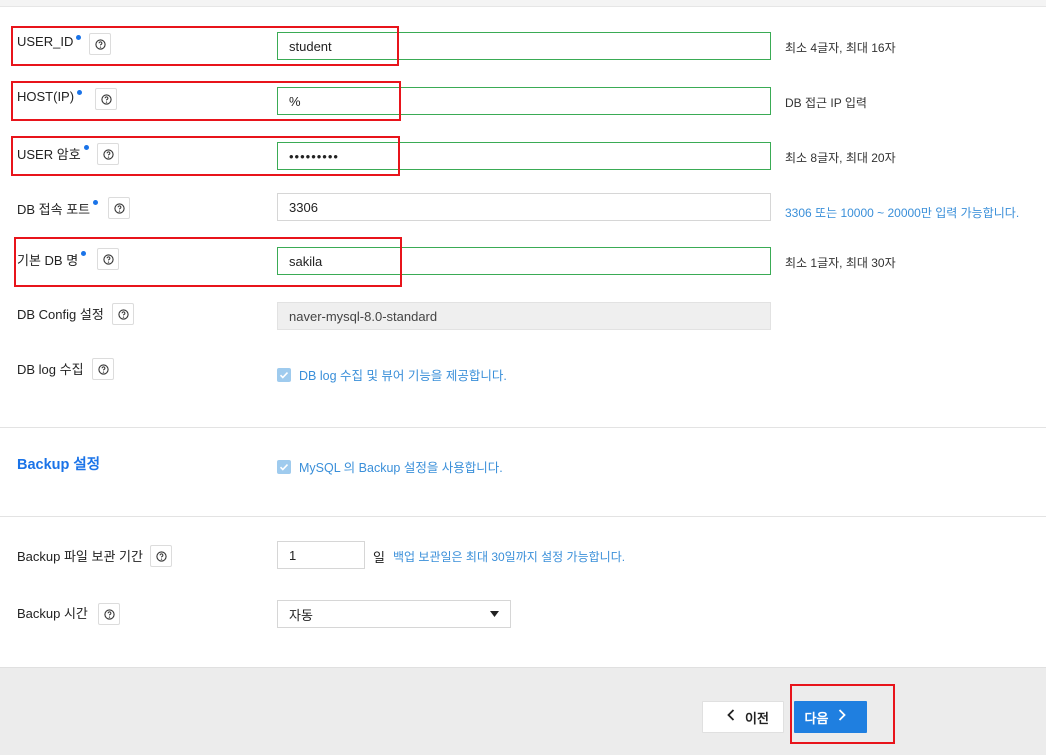  Describe the element at coordinates (60, 314) in the screenshot. I see `db-config-label: DB Config 설정` at that location.